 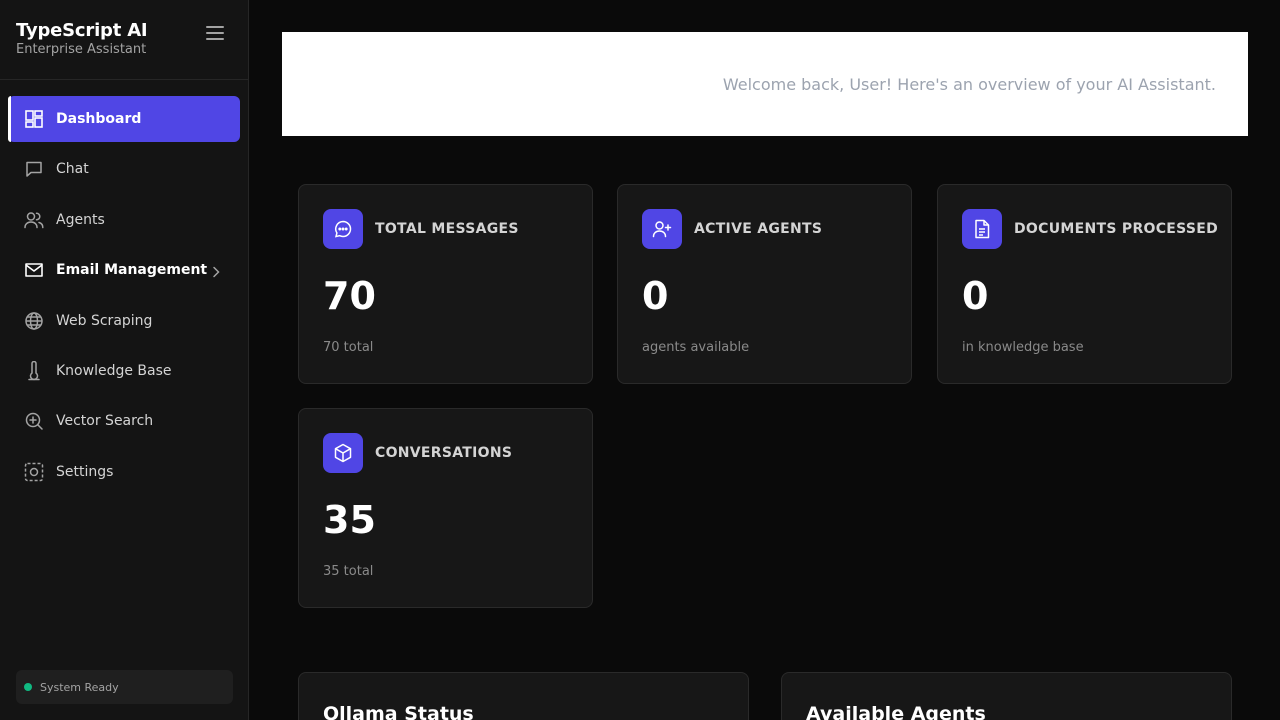 I want to click on cube-icon, so click(x=343, y=453).